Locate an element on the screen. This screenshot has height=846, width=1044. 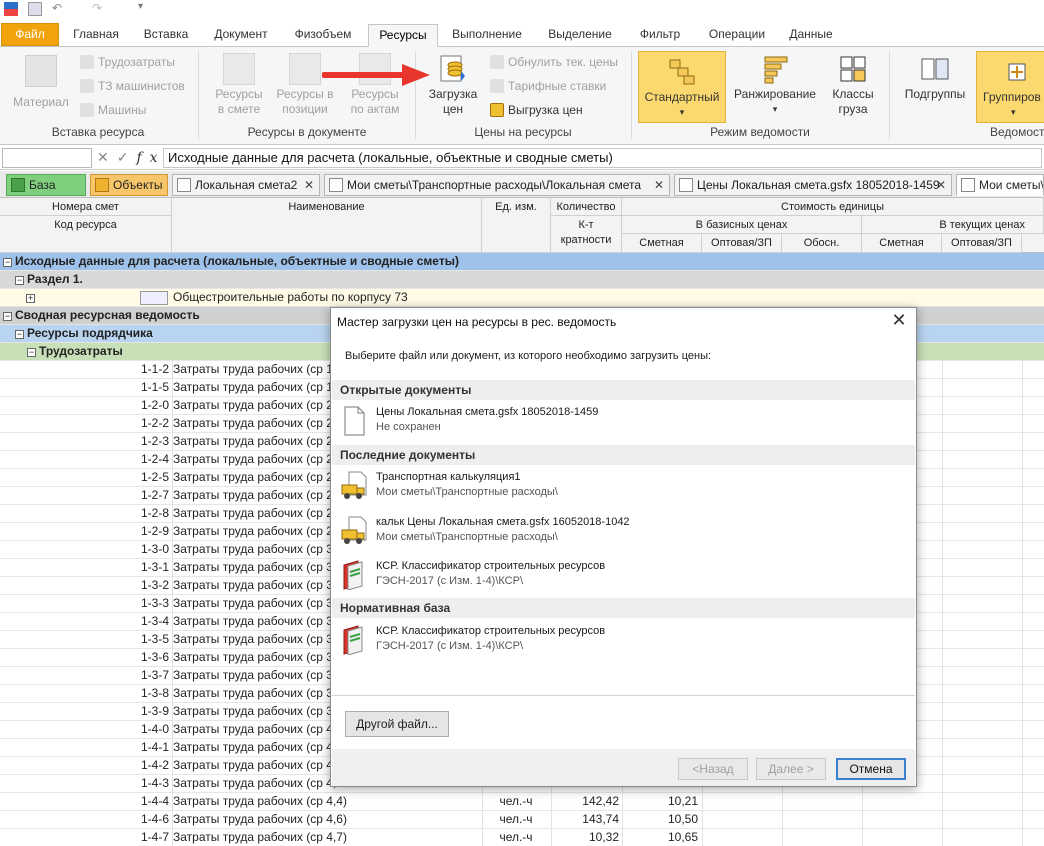
doc-tab-base: База is located at coordinates (46, 185).